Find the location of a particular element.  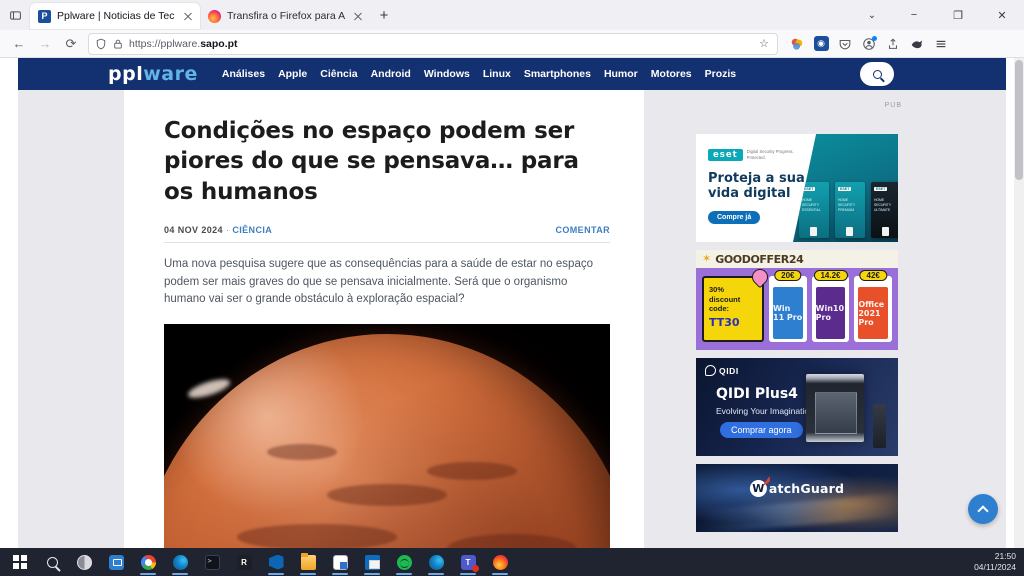

nav-item-motores: Motores is located at coordinates (671, 74).